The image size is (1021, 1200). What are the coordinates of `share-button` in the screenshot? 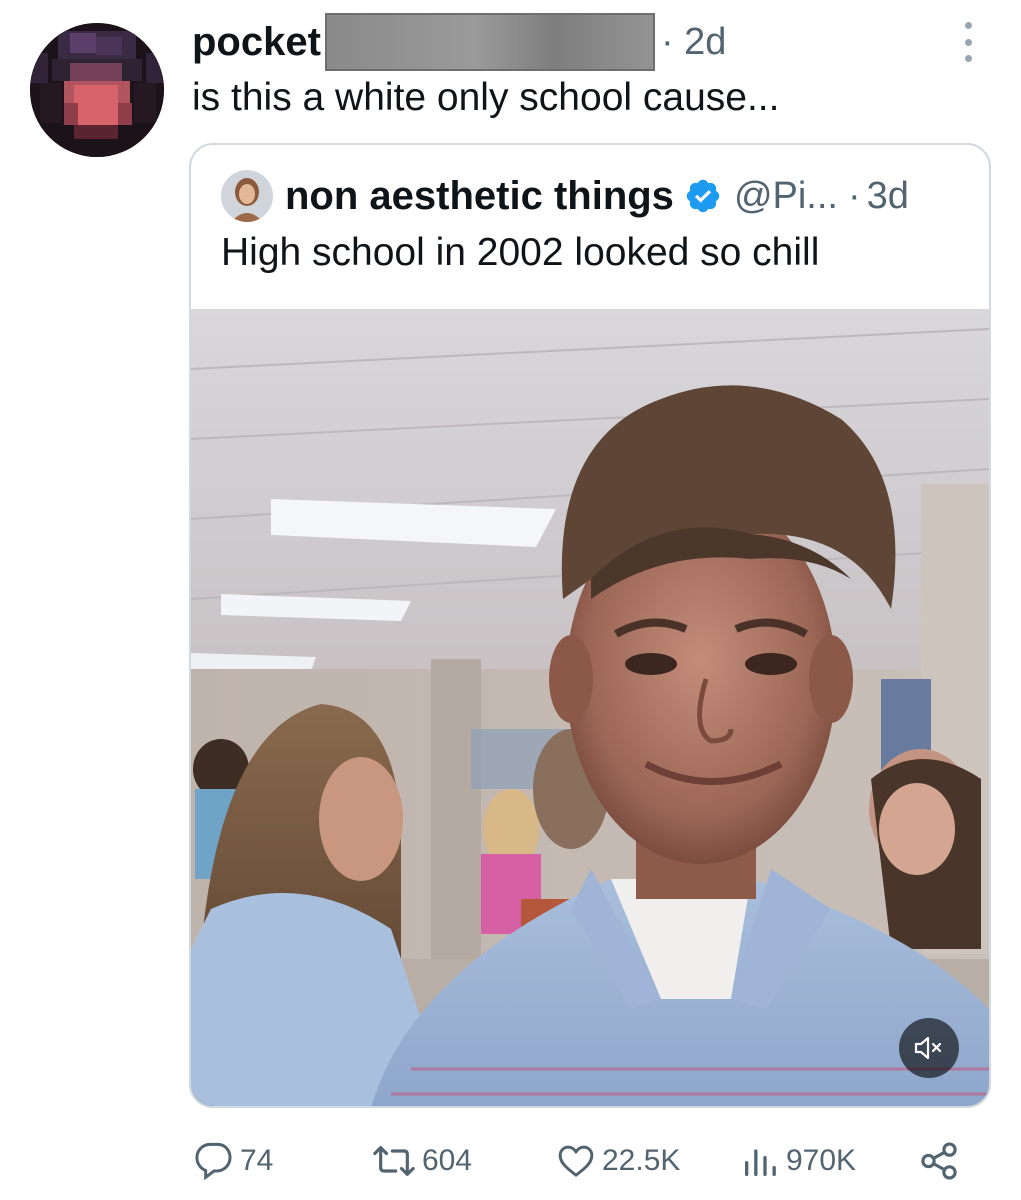 It's located at (939, 1161).